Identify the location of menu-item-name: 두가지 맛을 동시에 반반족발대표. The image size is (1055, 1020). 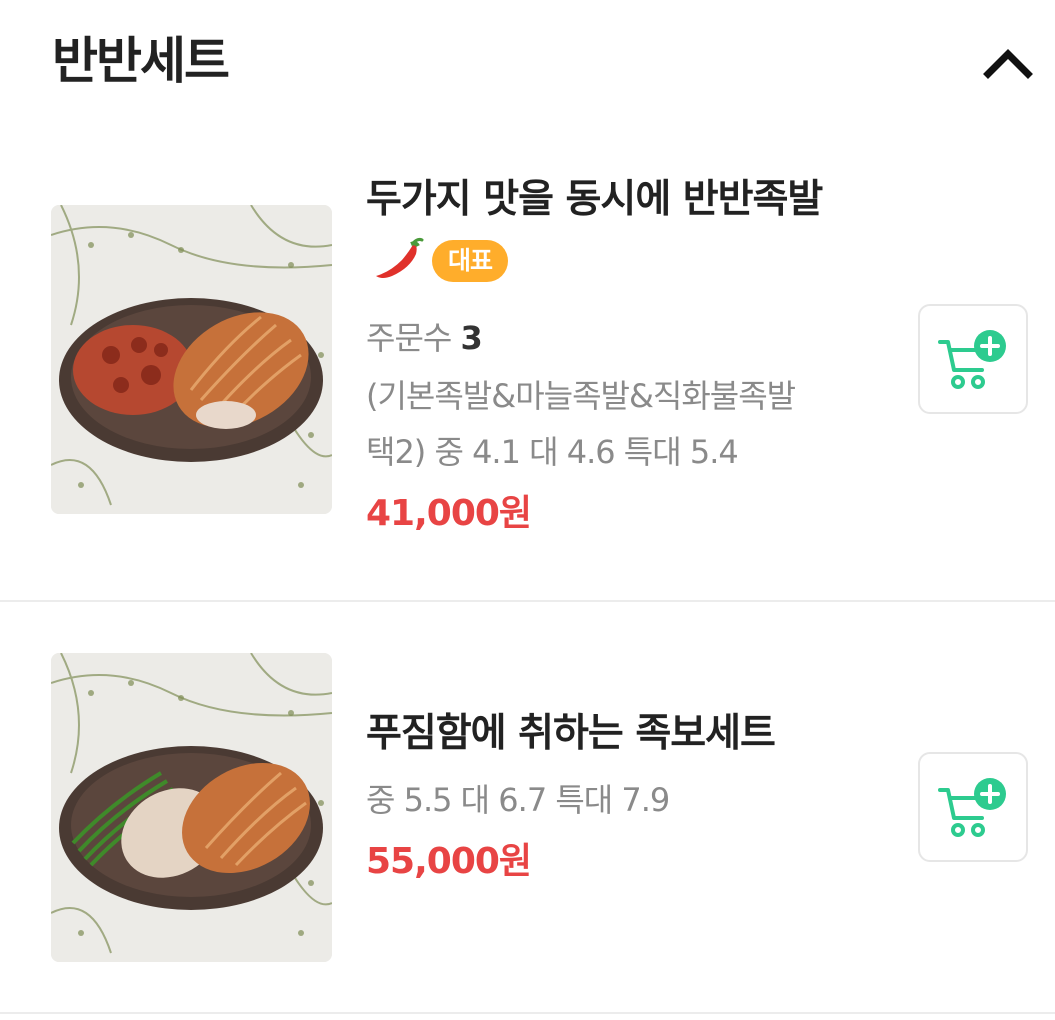
(616, 232).